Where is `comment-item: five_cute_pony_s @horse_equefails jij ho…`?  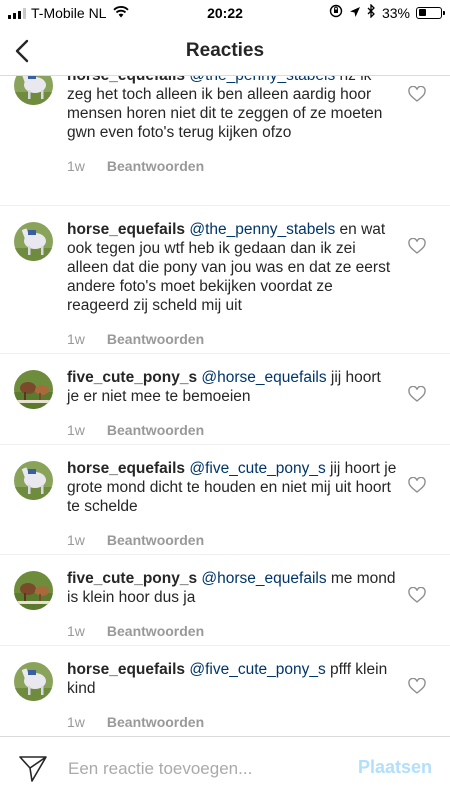 comment-item: five_cute_pony_s @horse_equefails jij ho… is located at coordinates (225, 399).